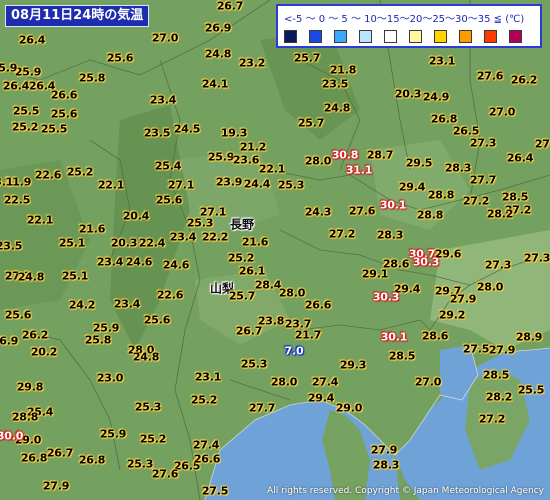  What do you see at coordinates (515, 197) in the screenshot?
I see `temperature-reading: 28.5` at bounding box center [515, 197].